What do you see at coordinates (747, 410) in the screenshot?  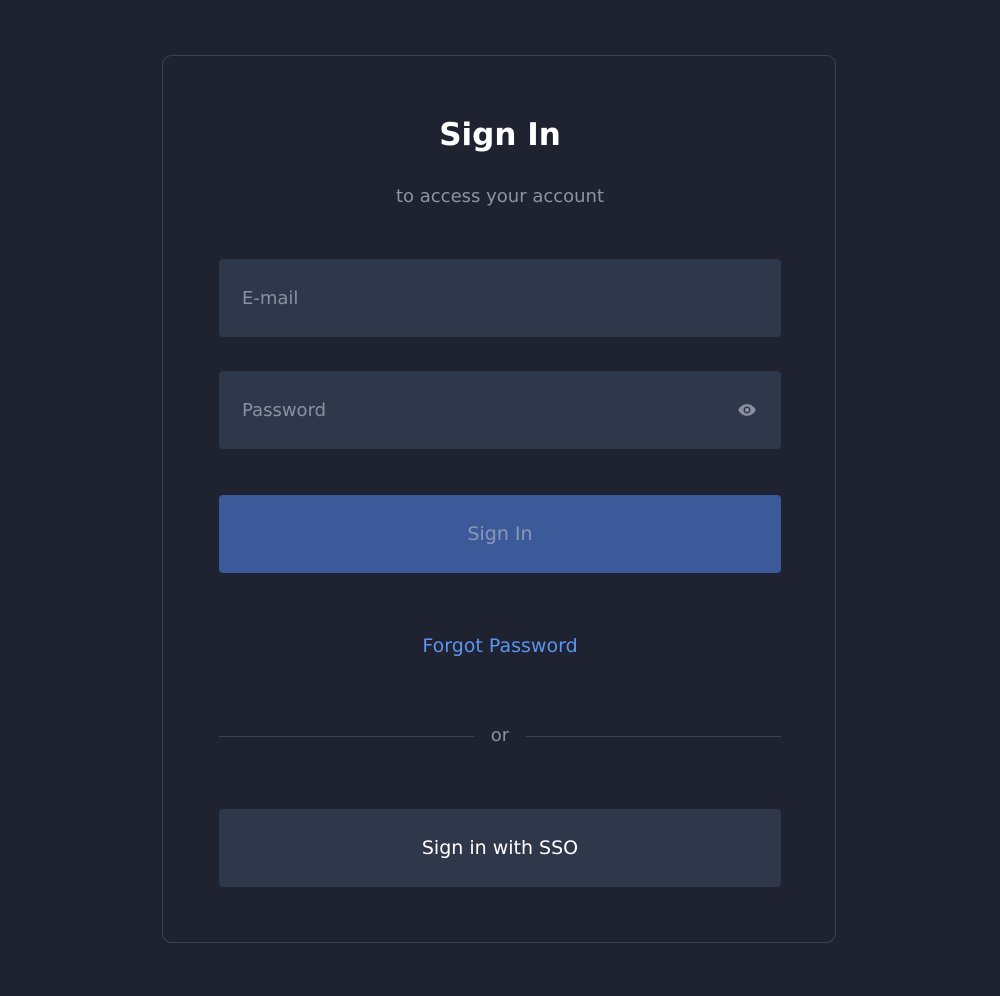 I see `eye-icon` at bounding box center [747, 410].